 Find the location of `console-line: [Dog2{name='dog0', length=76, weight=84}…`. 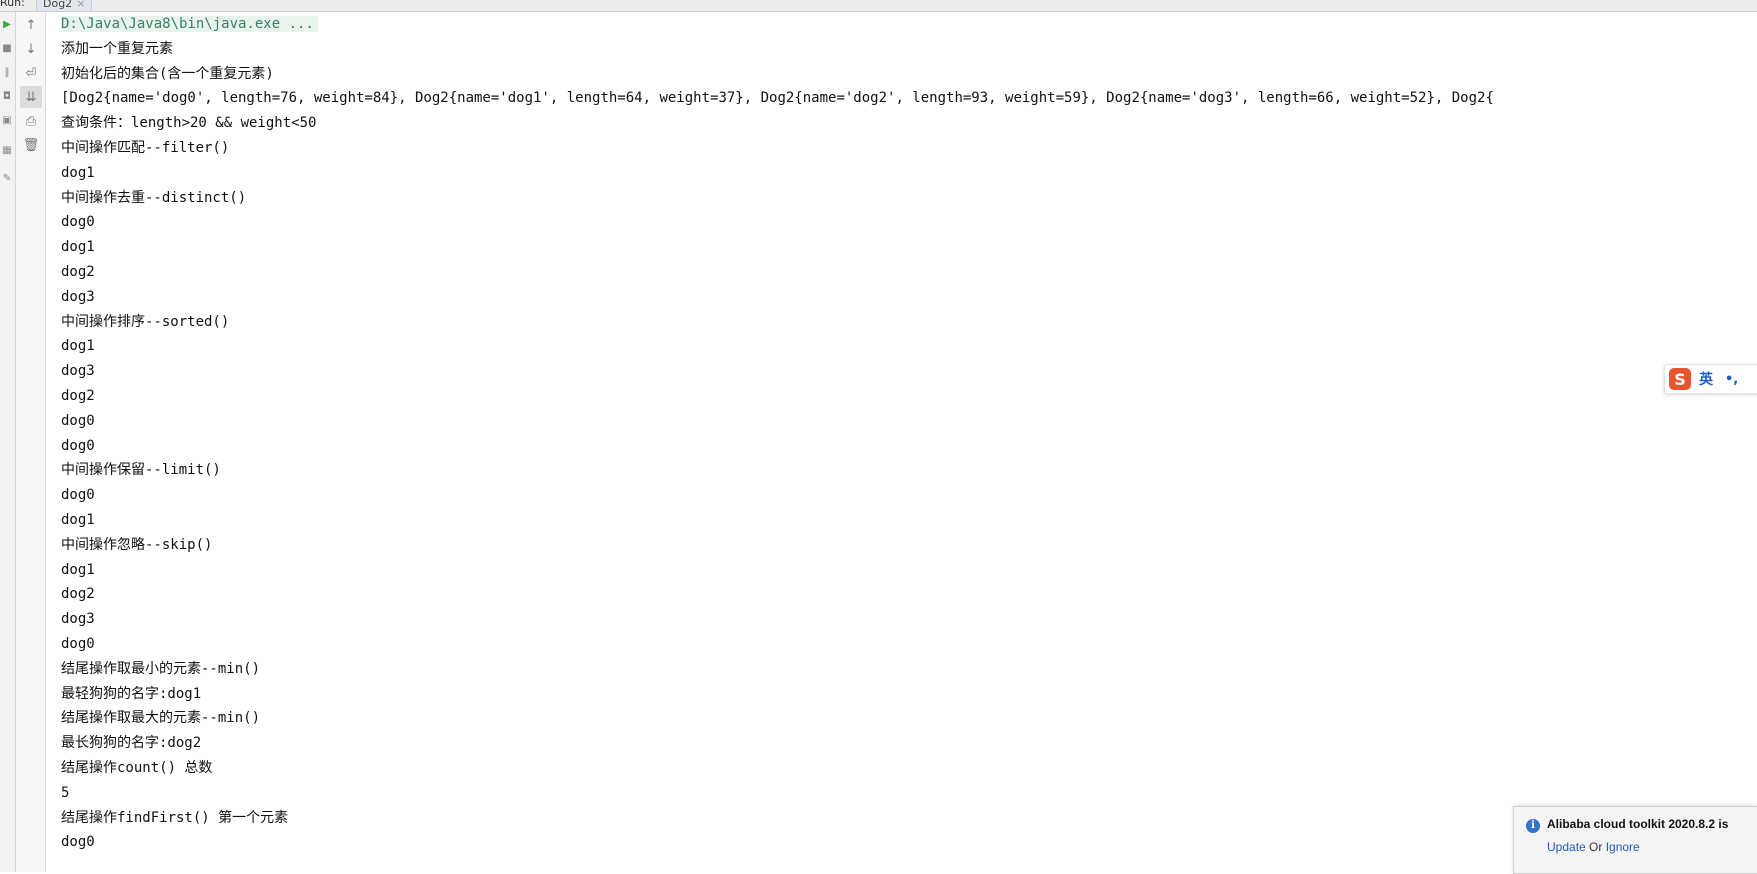

console-line: [Dog2{name='dog0', length=76, weight=84}… is located at coordinates (777, 98).